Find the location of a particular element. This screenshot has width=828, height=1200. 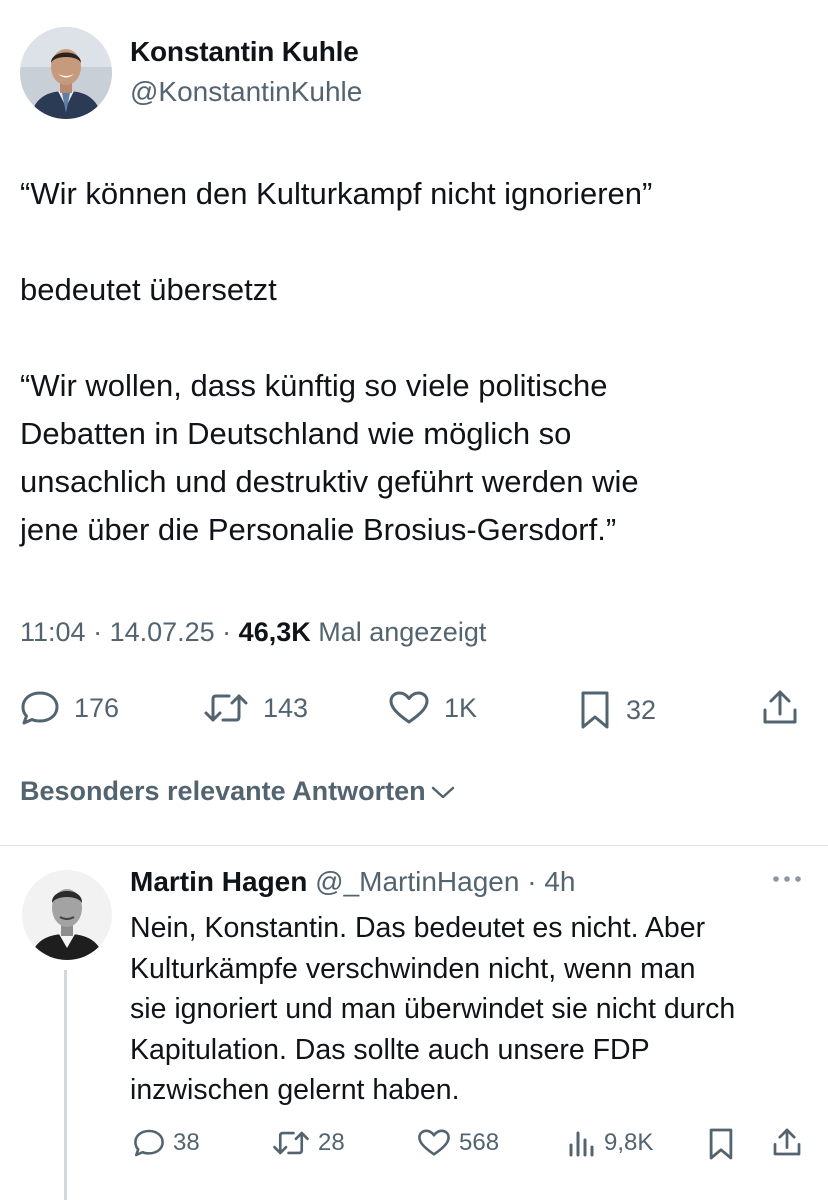

tweet-meta: 11:04 · 14.07.25 · 46,3K Mal angezeigt is located at coordinates (253, 632).